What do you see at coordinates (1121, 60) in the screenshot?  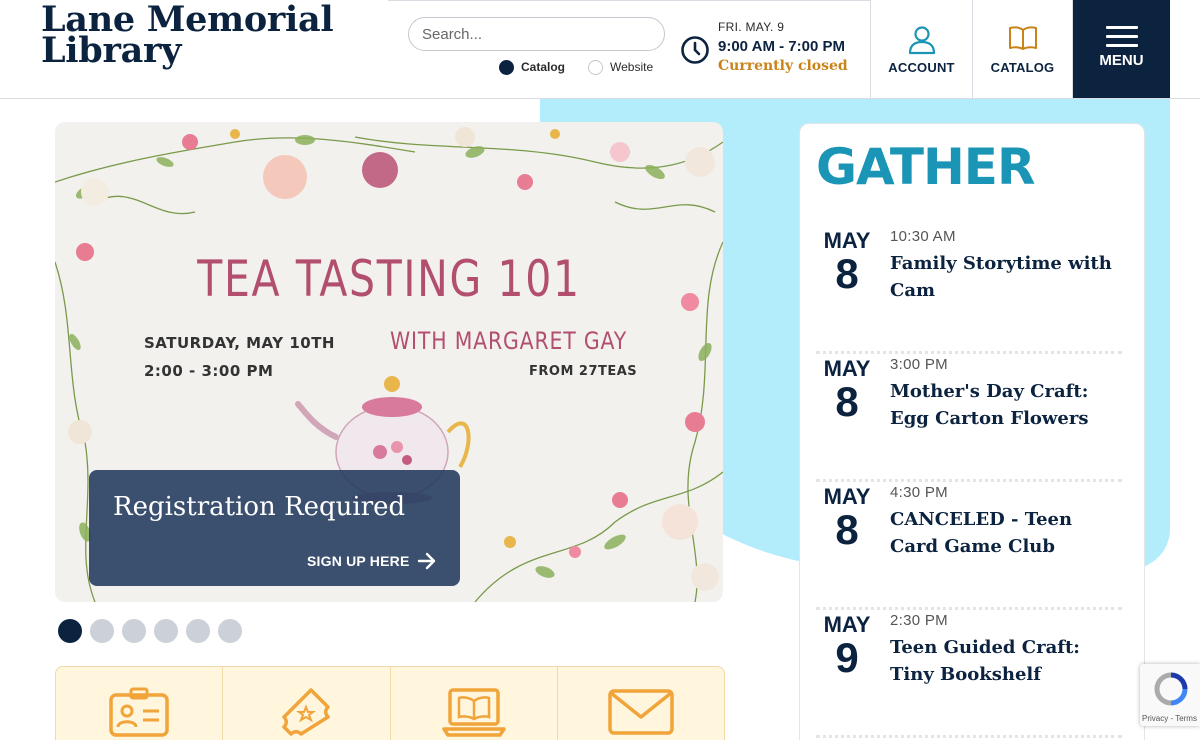 I see `menu-label: MENU` at bounding box center [1121, 60].